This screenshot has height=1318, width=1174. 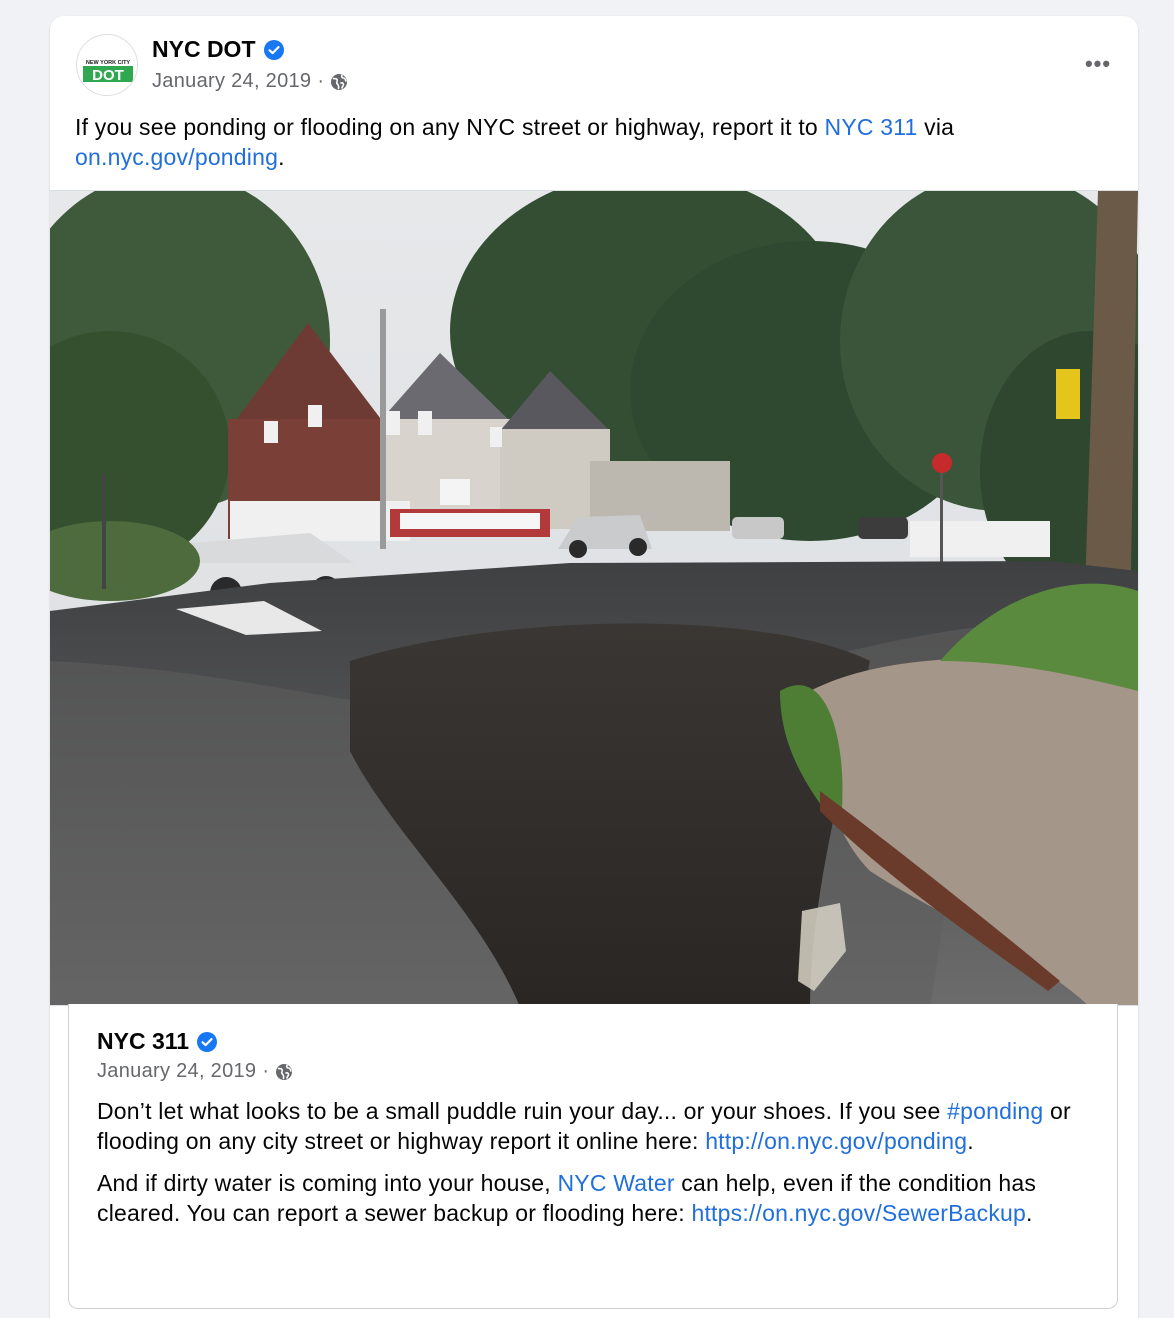 I want to click on more-options-button: •••, so click(x=1098, y=64).